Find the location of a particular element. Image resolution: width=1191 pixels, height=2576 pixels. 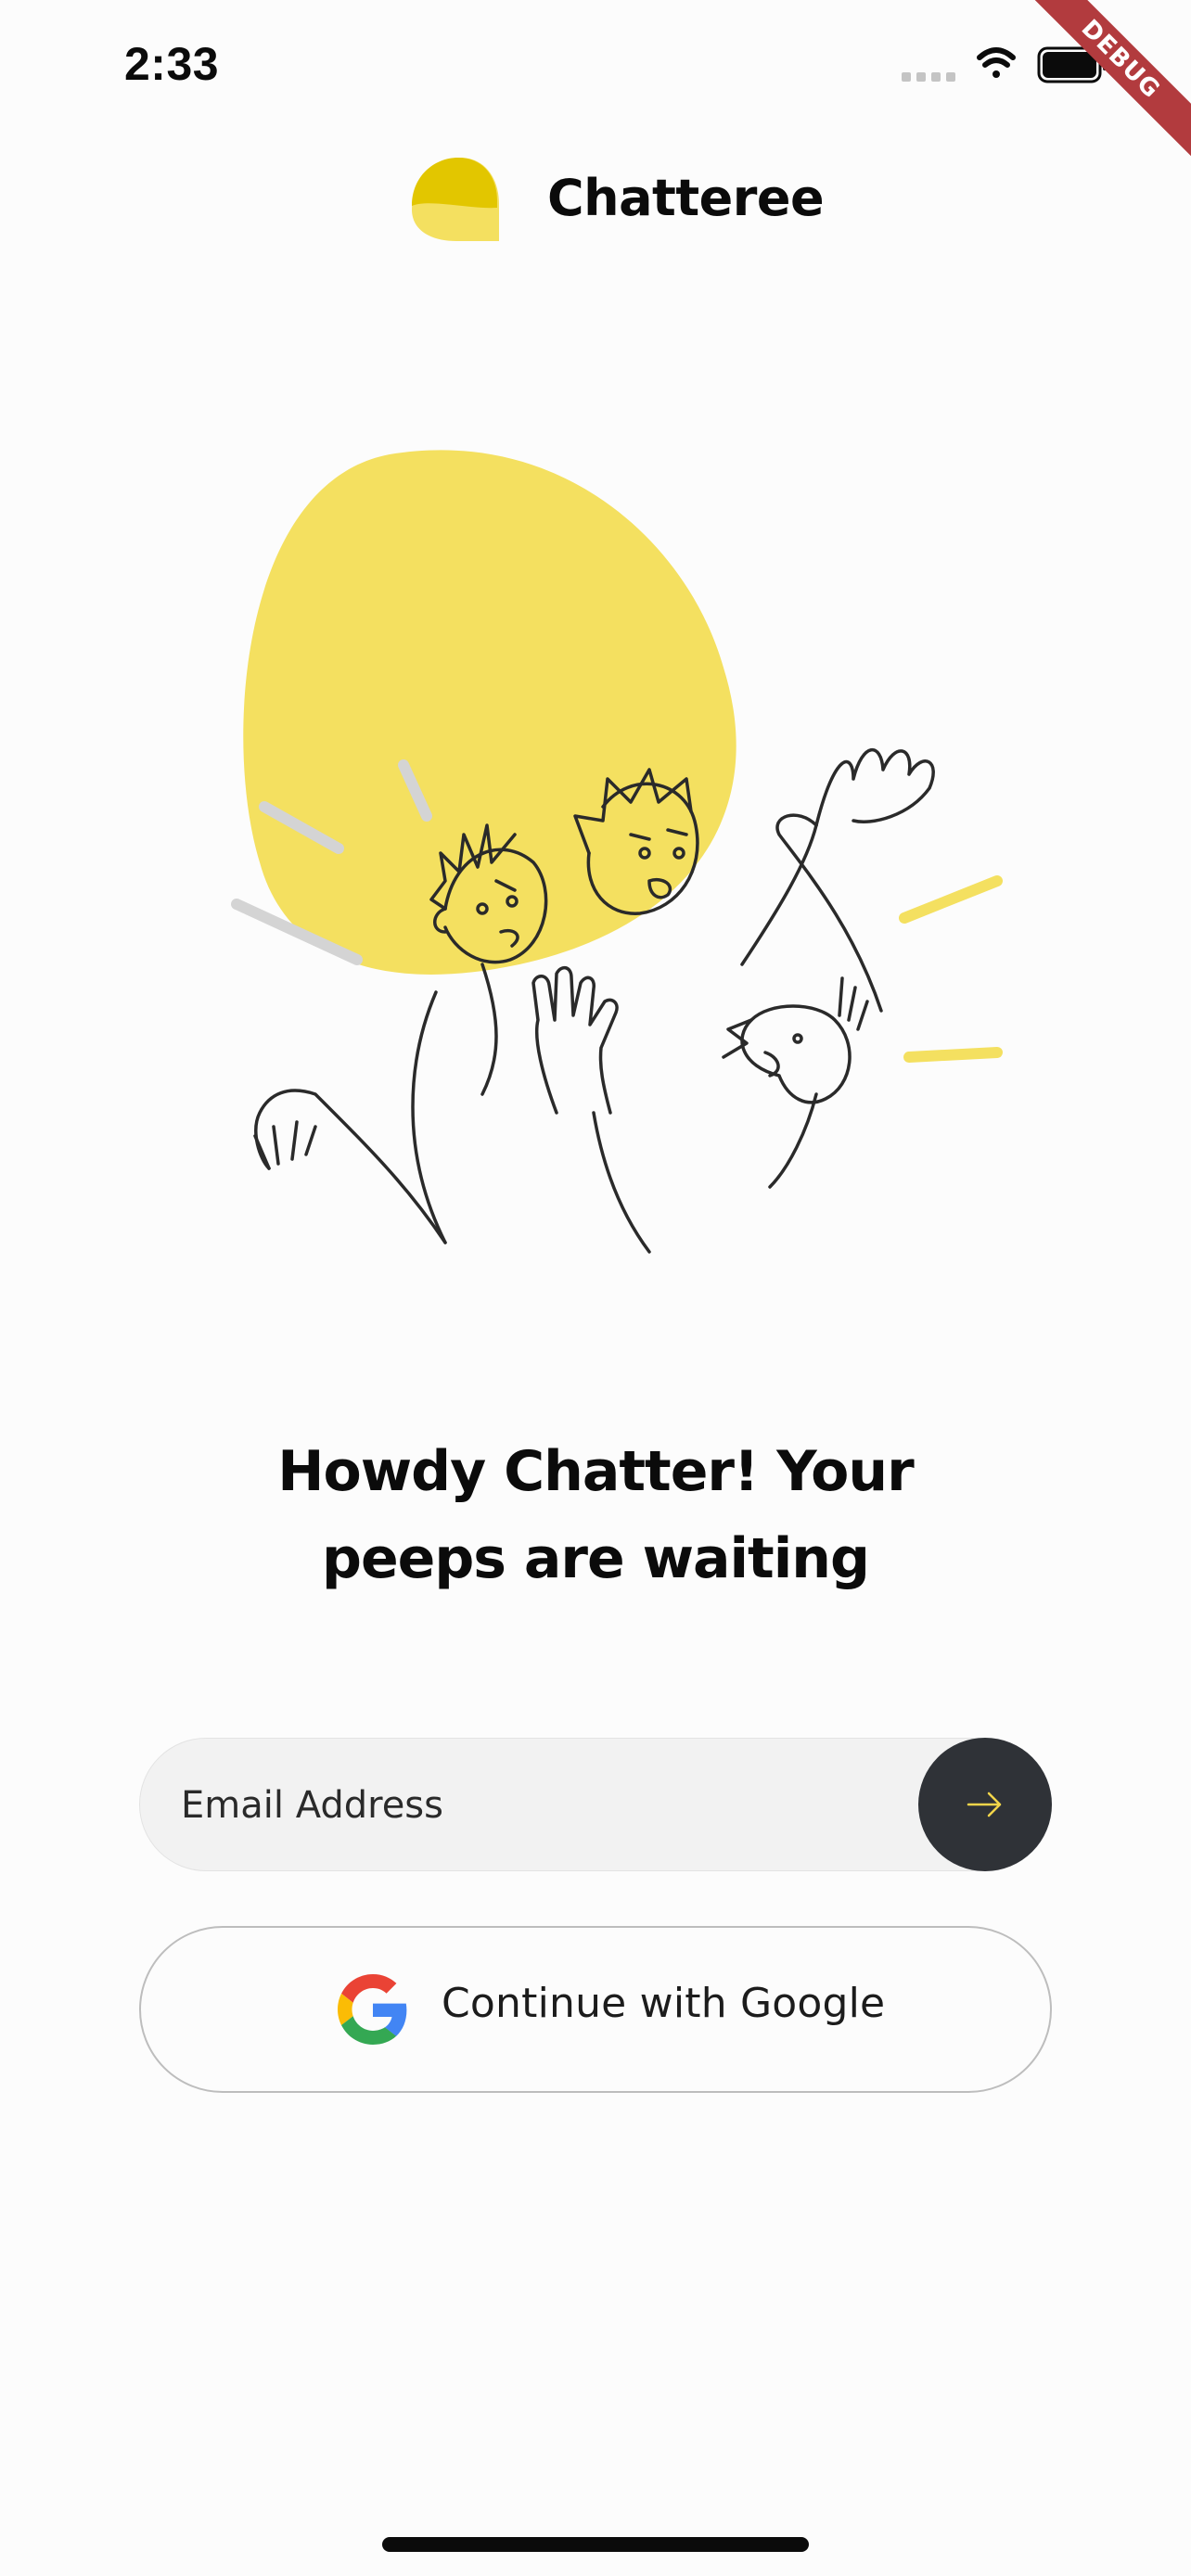

welcome-headline: Howdy Chatter! Your peeps are waiting is located at coordinates (595, 1515).